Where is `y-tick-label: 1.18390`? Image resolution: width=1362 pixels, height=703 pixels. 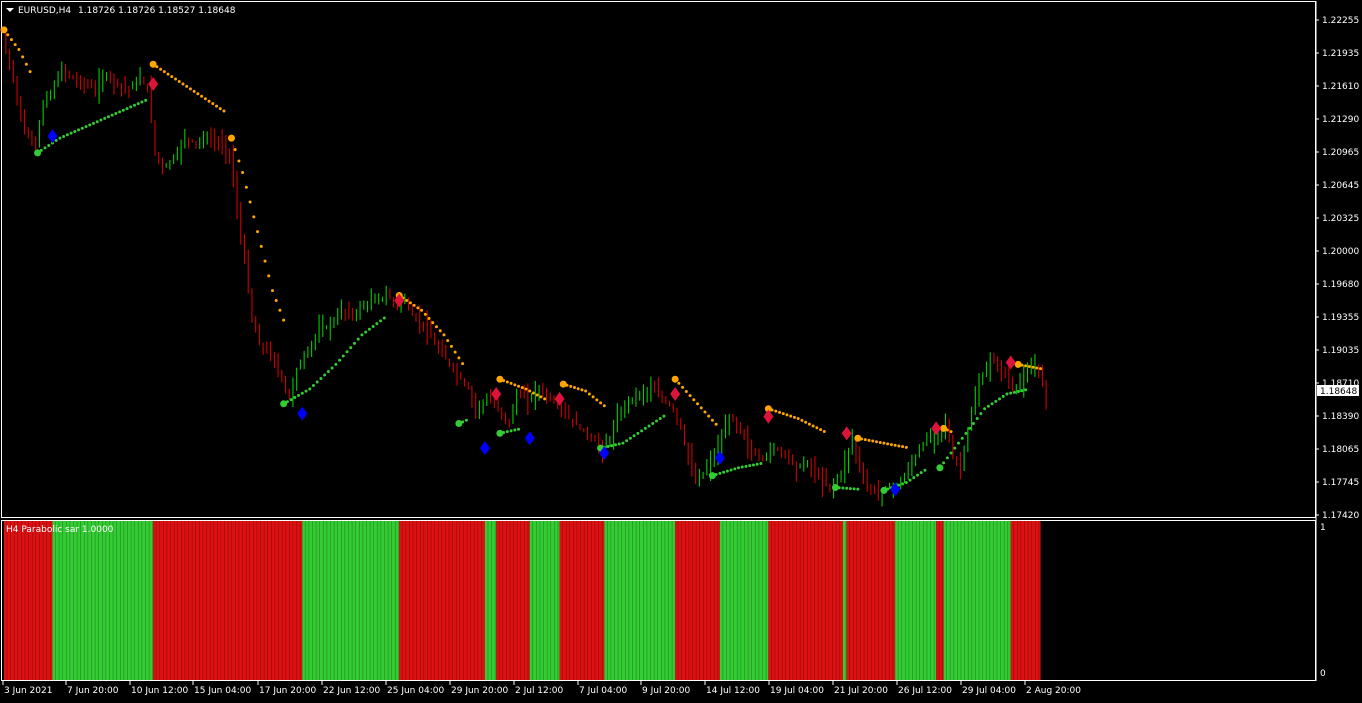
y-tick-label: 1.18390 is located at coordinates (1340, 417).